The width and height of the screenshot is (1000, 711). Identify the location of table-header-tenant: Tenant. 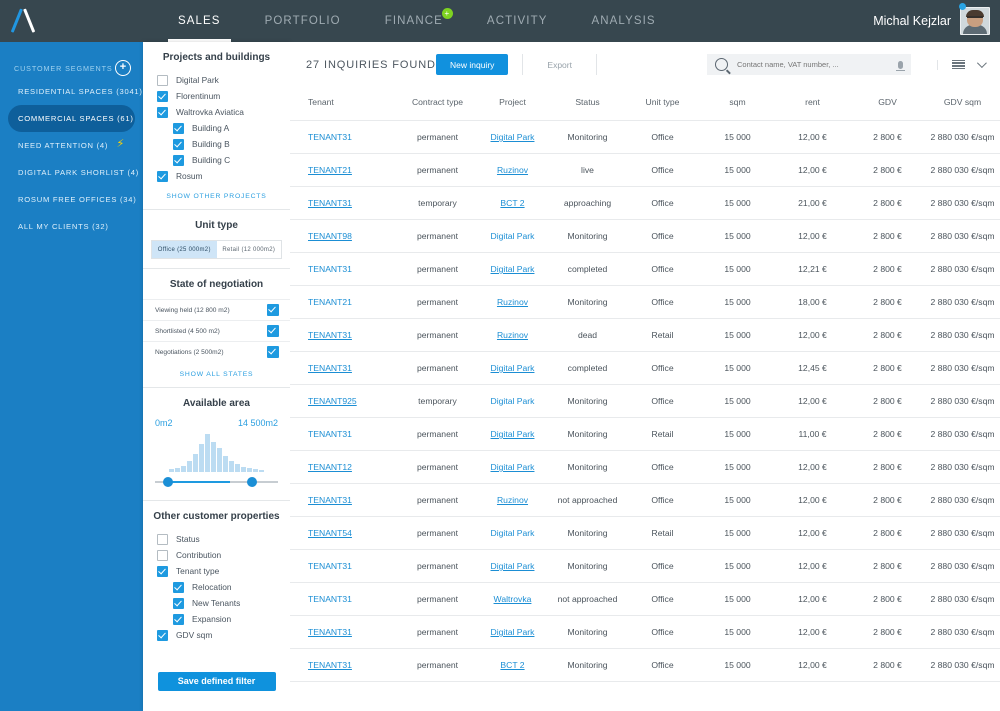
(345, 104).